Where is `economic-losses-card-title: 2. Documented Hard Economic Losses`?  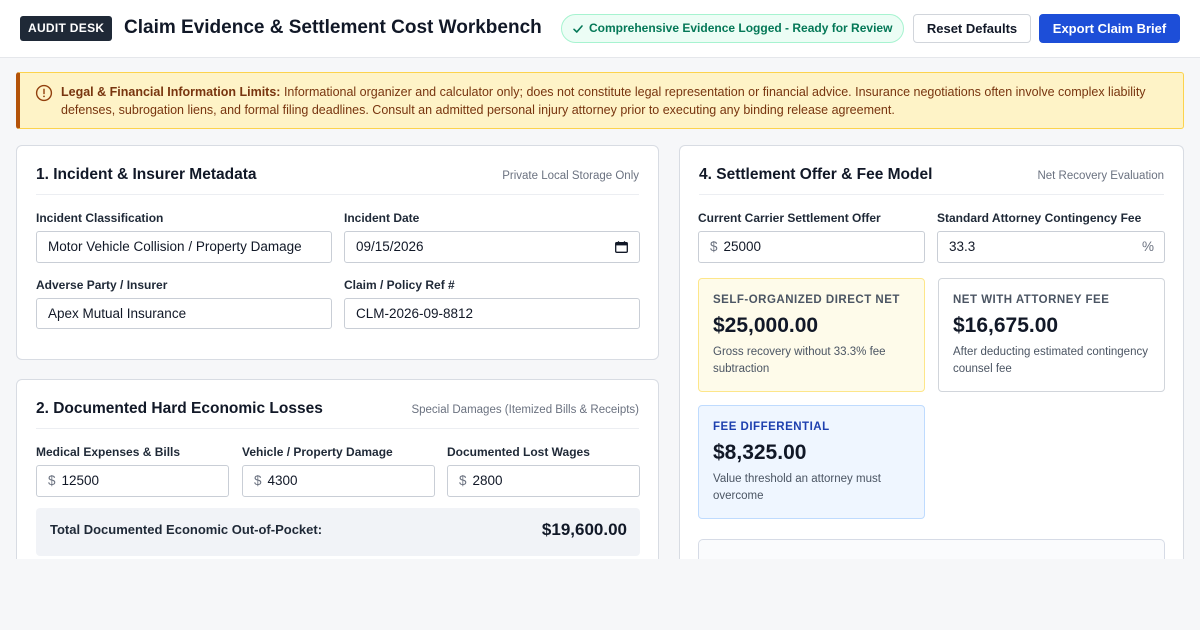 economic-losses-card-title: 2. Documented Hard Economic Losses is located at coordinates (179, 408).